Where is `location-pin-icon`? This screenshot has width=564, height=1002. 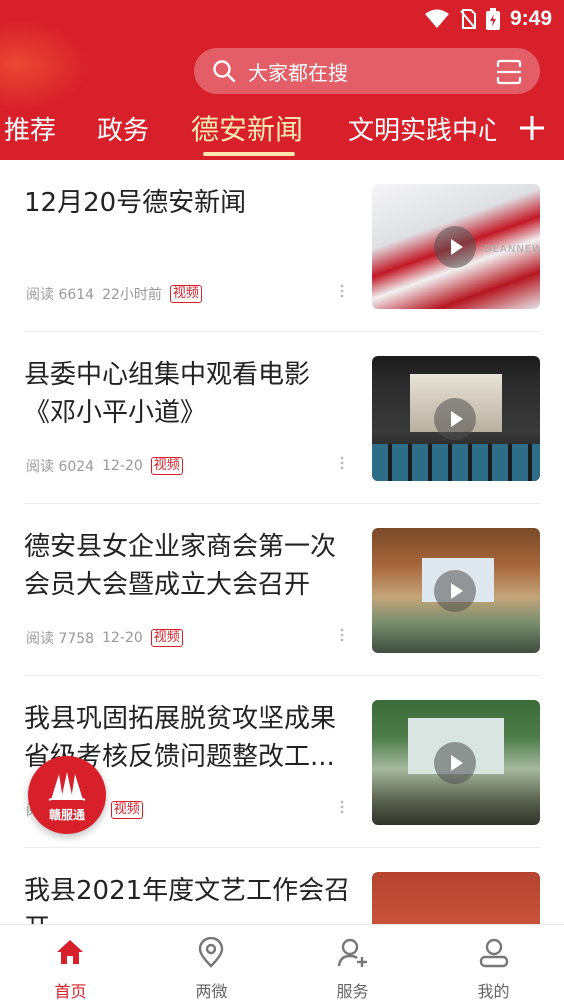 location-pin-icon is located at coordinates (211, 952).